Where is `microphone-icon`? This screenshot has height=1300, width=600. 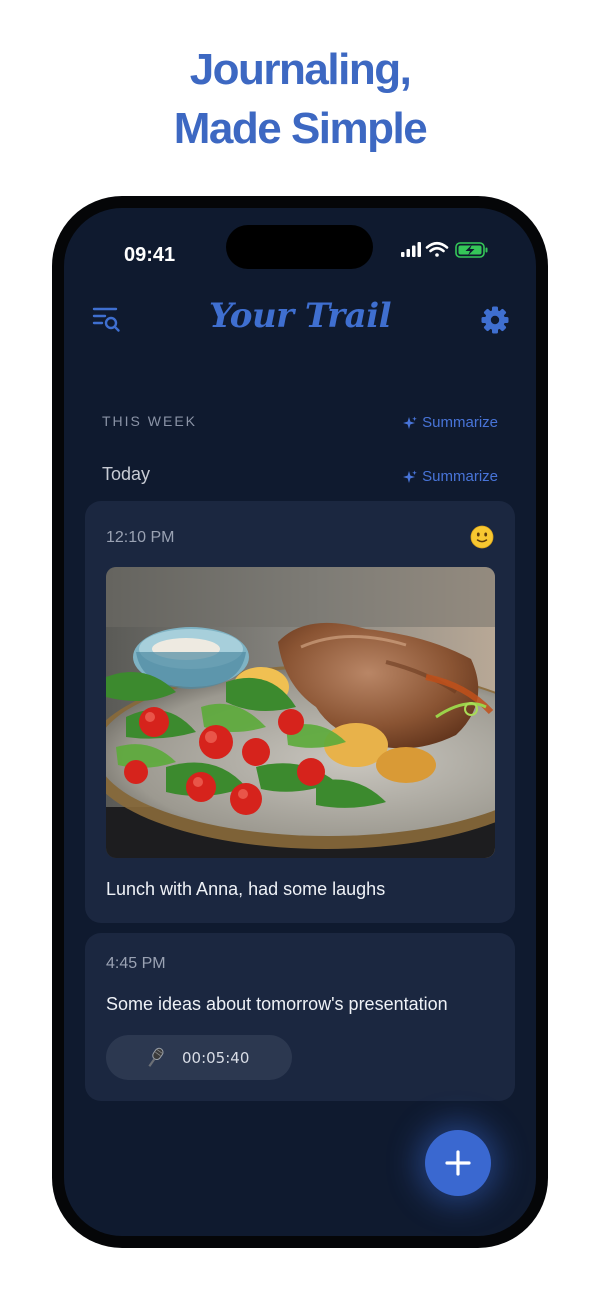
microphone-icon is located at coordinates (156, 1057).